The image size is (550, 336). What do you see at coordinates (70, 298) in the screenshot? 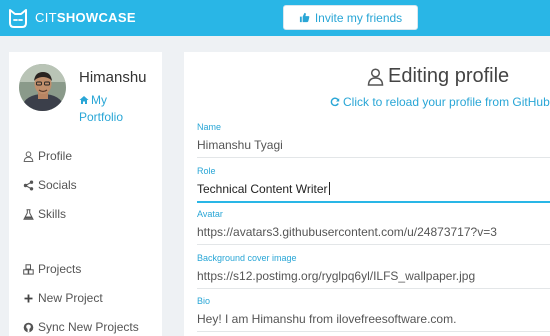
I see `sidebar-item-label: New Project` at bounding box center [70, 298].